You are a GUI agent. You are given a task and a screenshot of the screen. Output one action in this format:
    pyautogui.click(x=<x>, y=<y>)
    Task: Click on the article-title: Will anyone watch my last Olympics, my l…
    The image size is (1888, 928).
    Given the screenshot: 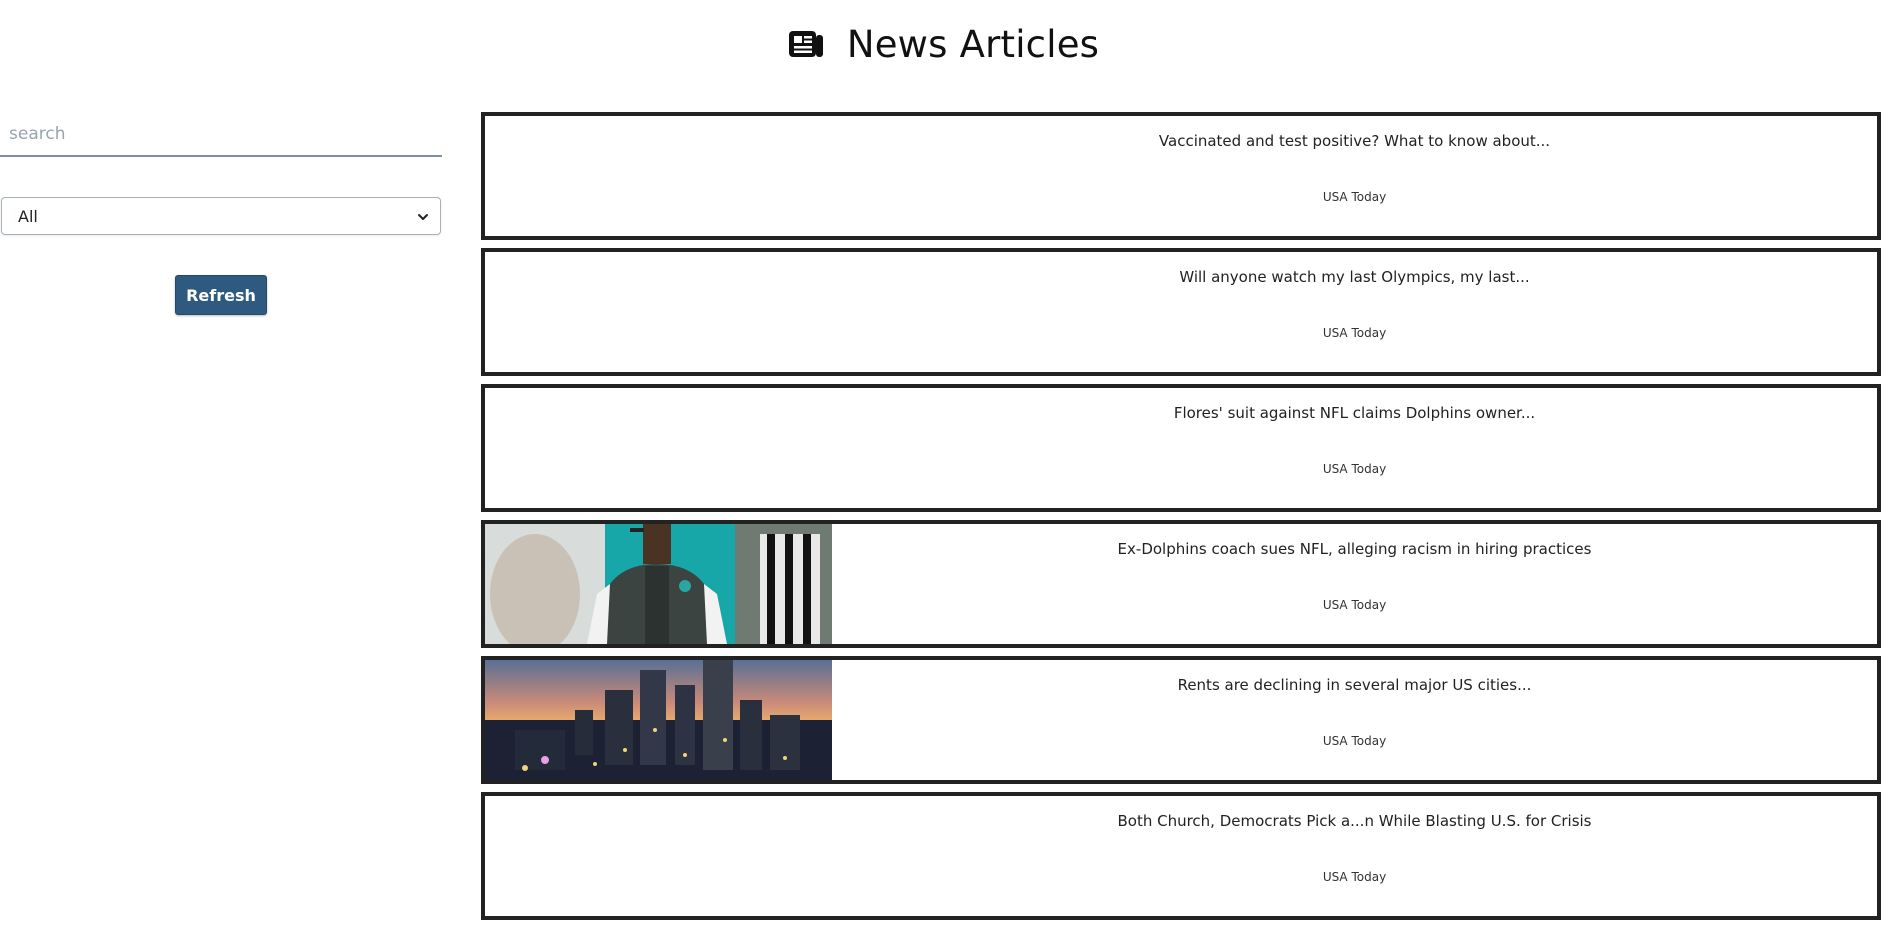 What is the action you would take?
    pyautogui.click(x=1354, y=277)
    